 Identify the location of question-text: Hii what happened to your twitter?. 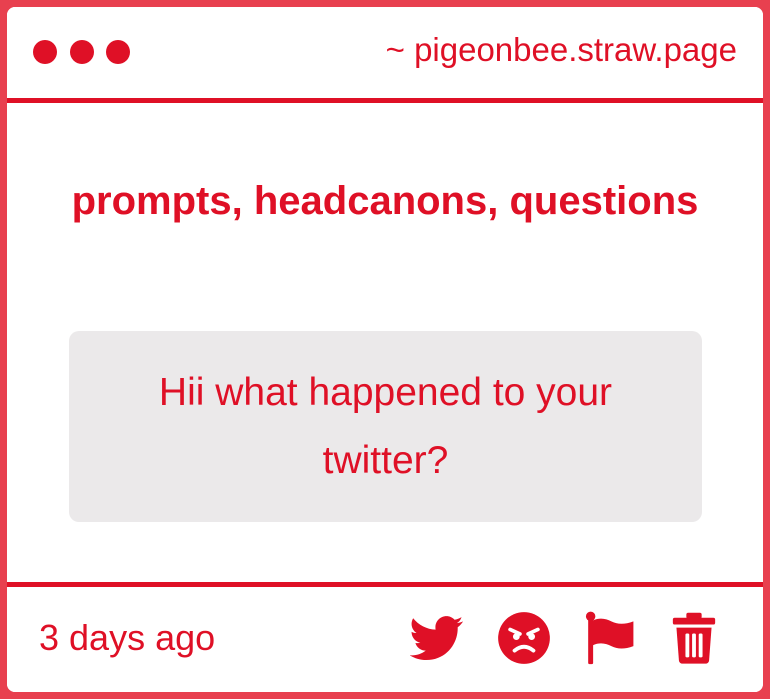
(385, 426).